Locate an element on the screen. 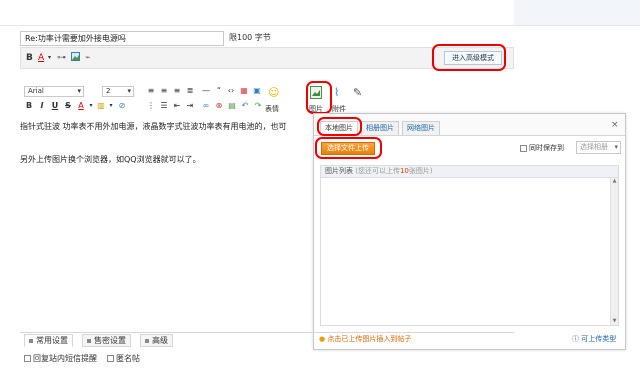 This screenshot has width=640, height=369. tab-web-image: 网络图片 is located at coordinates (421, 128).